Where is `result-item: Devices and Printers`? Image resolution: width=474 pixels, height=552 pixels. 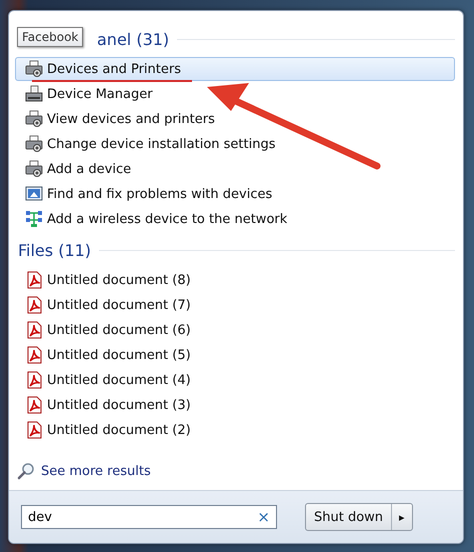
result-item: Devices and Printers is located at coordinates (235, 69).